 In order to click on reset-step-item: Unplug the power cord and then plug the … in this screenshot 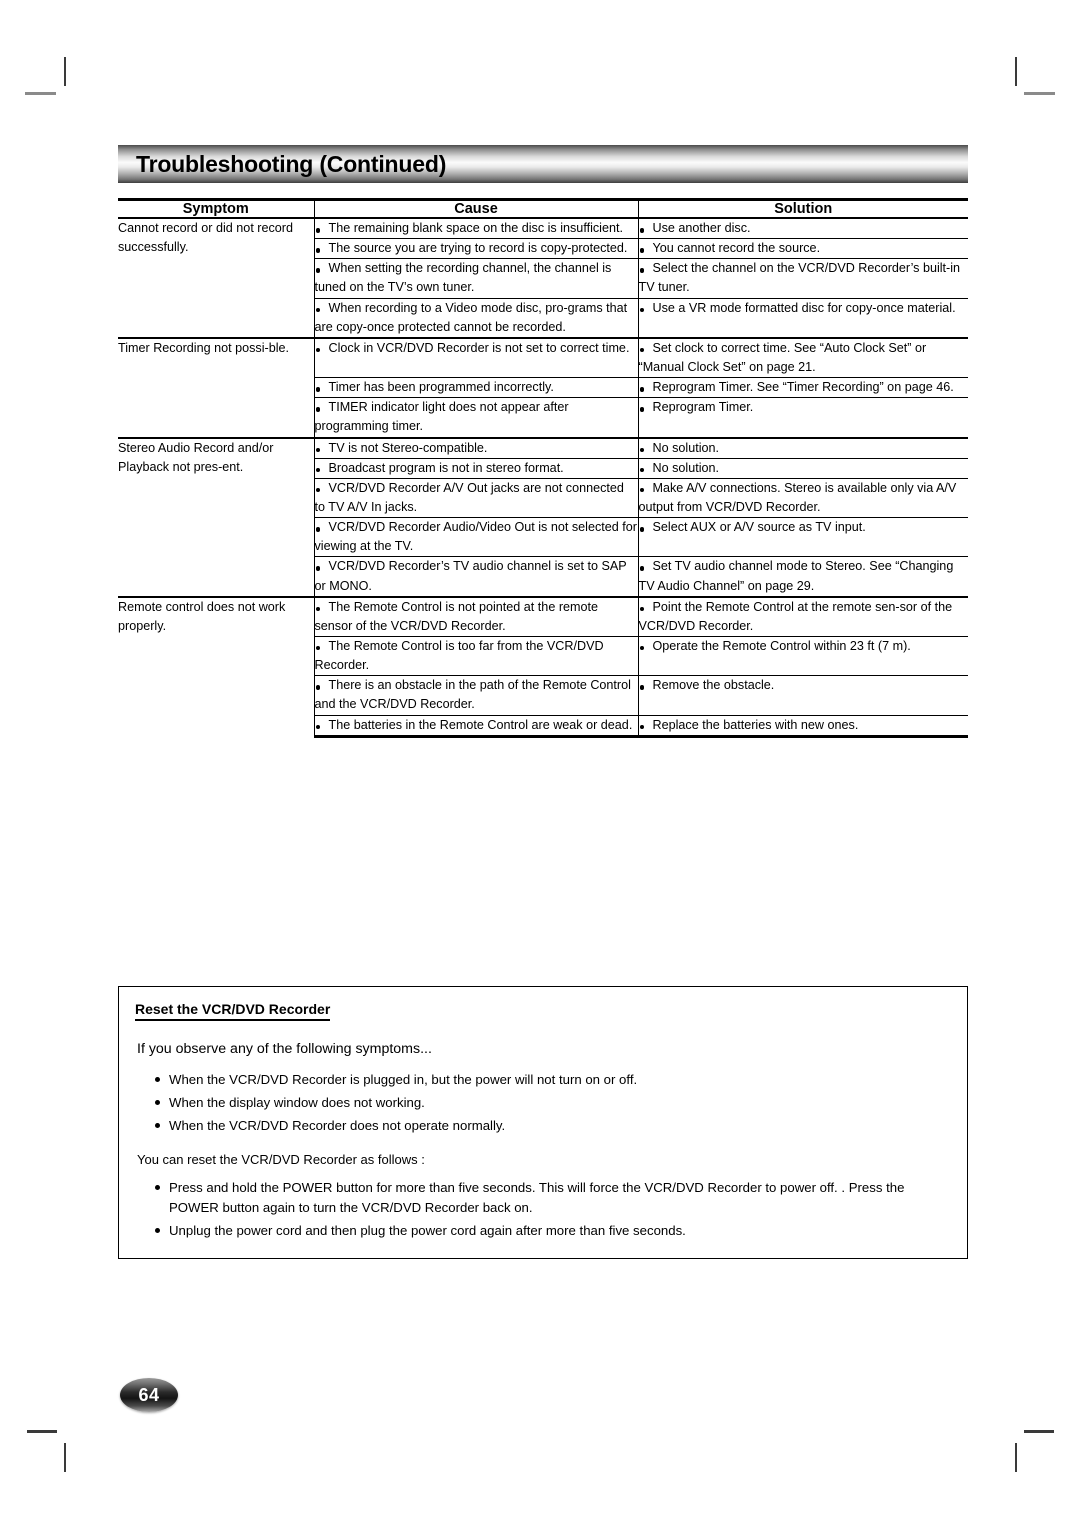, I will do `click(542, 1231)`.